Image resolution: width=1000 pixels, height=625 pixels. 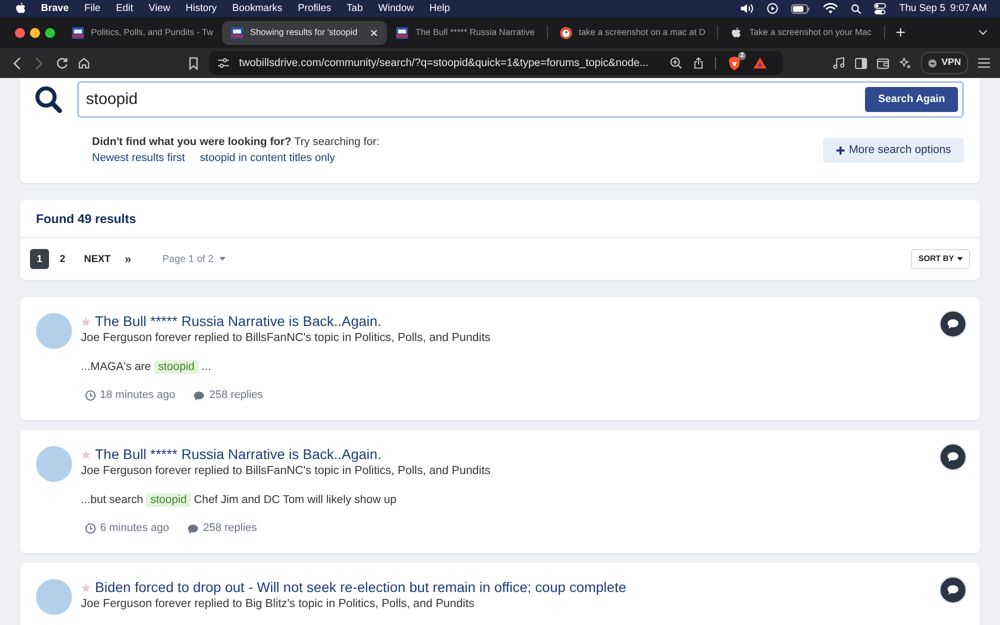 What do you see at coordinates (268, 158) in the screenshot?
I see `suggestion-link: stoopid in content titles only` at bounding box center [268, 158].